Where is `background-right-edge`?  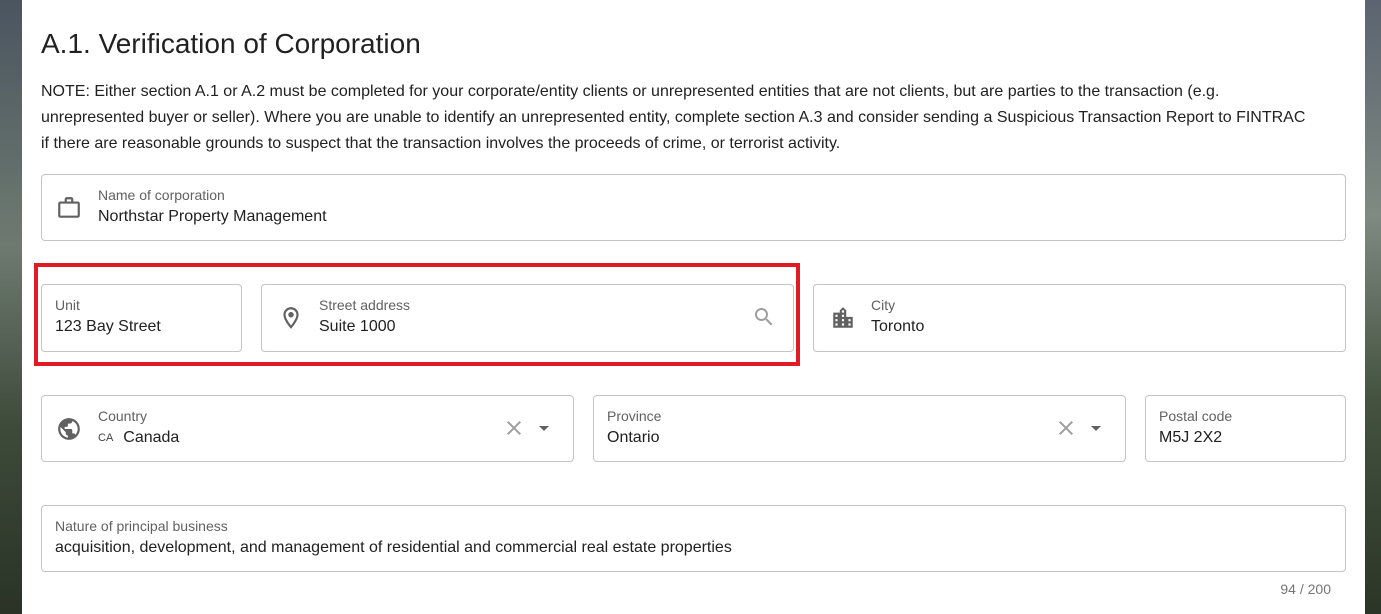
background-right-edge is located at coordinates (1373, 307).